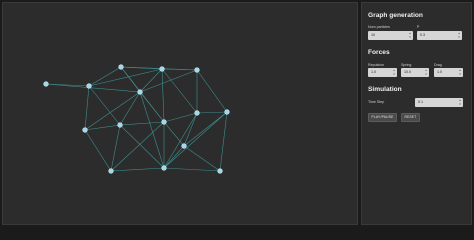 Image resolution: width=474 pixels, height=240 pixels. What do you see at coordinates (373, 35) in the screenshot?
I see `num-particles-value: 10` at bounding box center [373, 35].